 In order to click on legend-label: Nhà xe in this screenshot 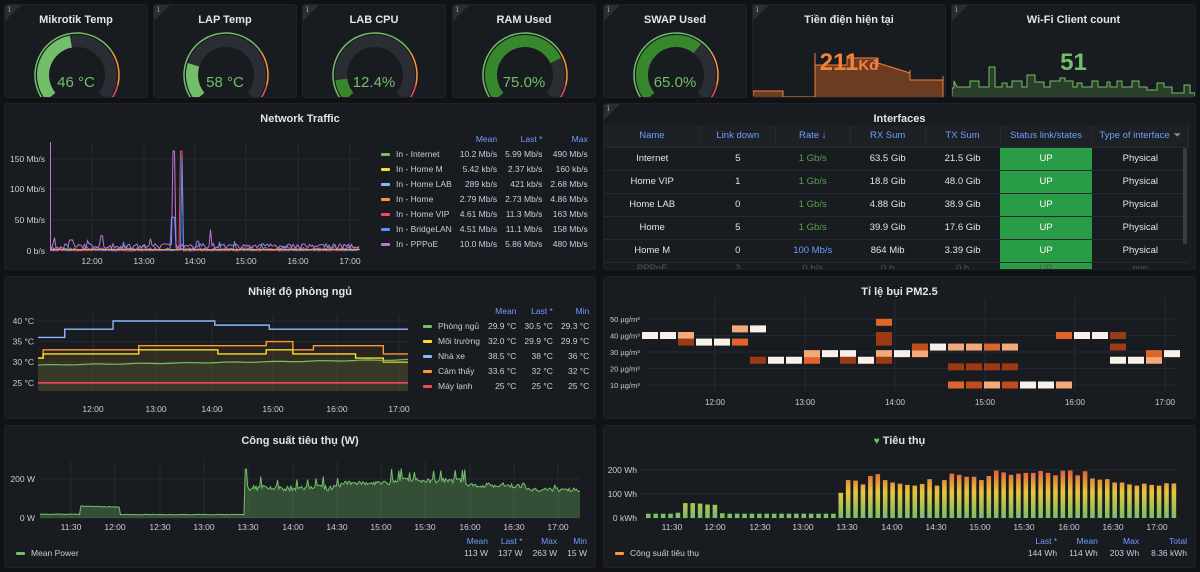, I will do `click(451, 355)`.